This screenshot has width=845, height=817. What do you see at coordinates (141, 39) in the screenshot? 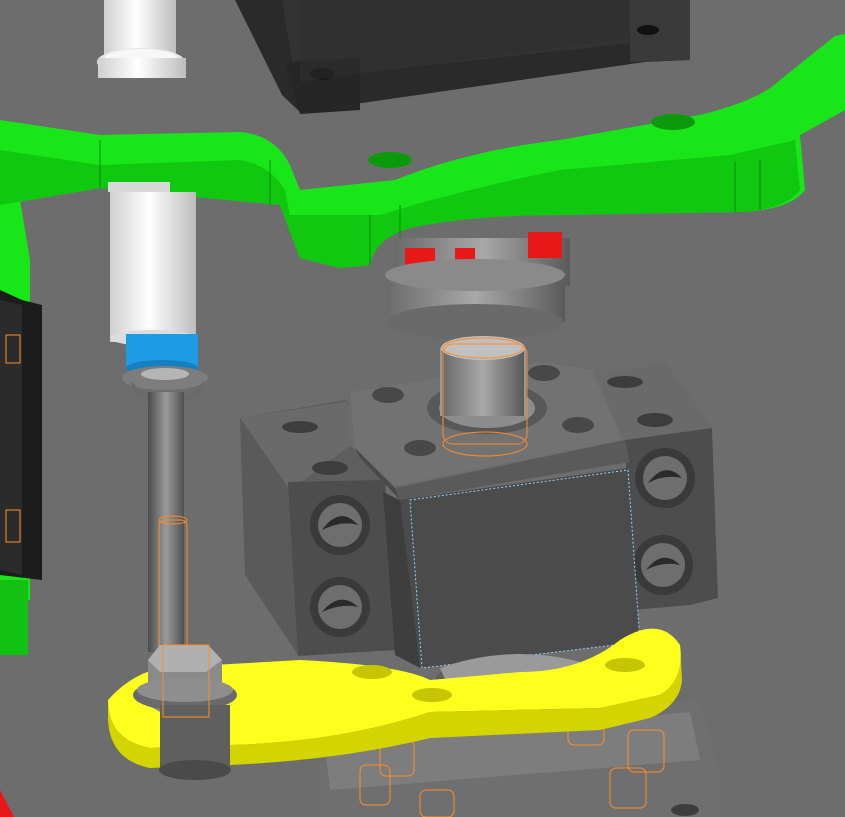
I see `guide-rod-top` at bounding box center [141, 39].